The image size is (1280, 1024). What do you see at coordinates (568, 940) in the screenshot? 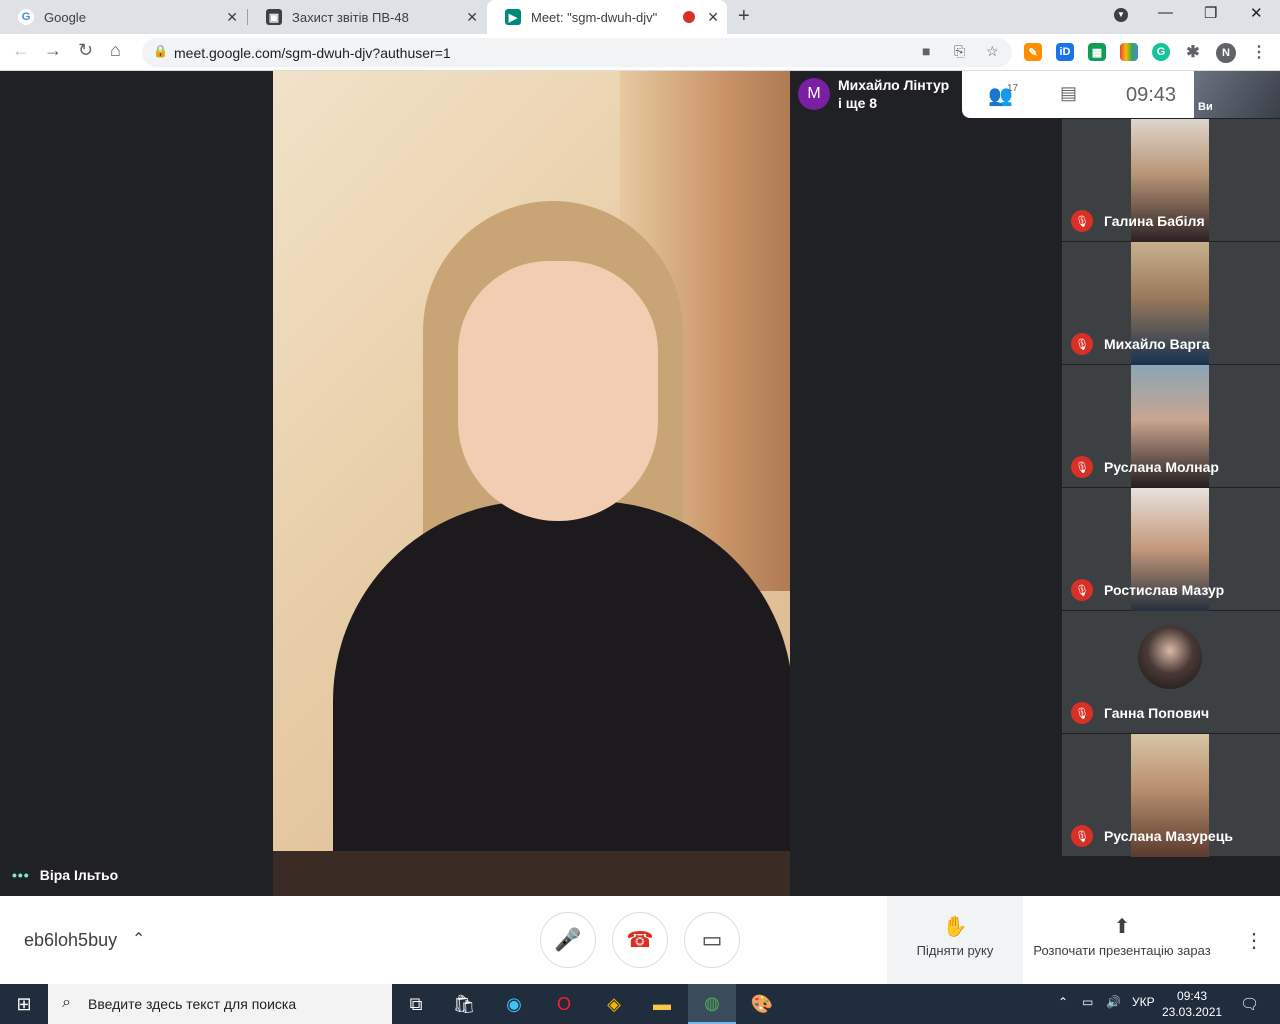
I see `microphone-button: 🎤` at bounding box center [568, 940].